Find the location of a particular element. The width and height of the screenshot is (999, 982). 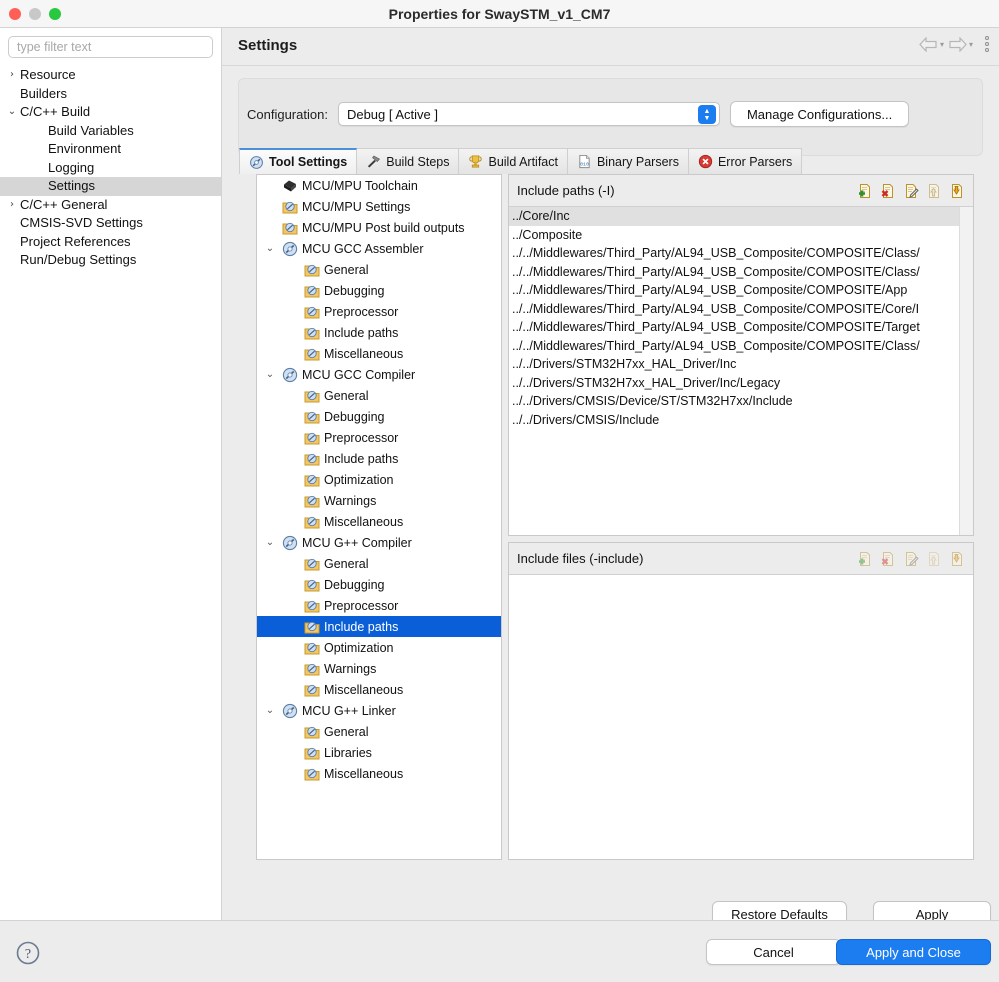

tool-tree-item-mcu-mpu-settings: MCU/MPU Settings is located at coordinates (379, 206).